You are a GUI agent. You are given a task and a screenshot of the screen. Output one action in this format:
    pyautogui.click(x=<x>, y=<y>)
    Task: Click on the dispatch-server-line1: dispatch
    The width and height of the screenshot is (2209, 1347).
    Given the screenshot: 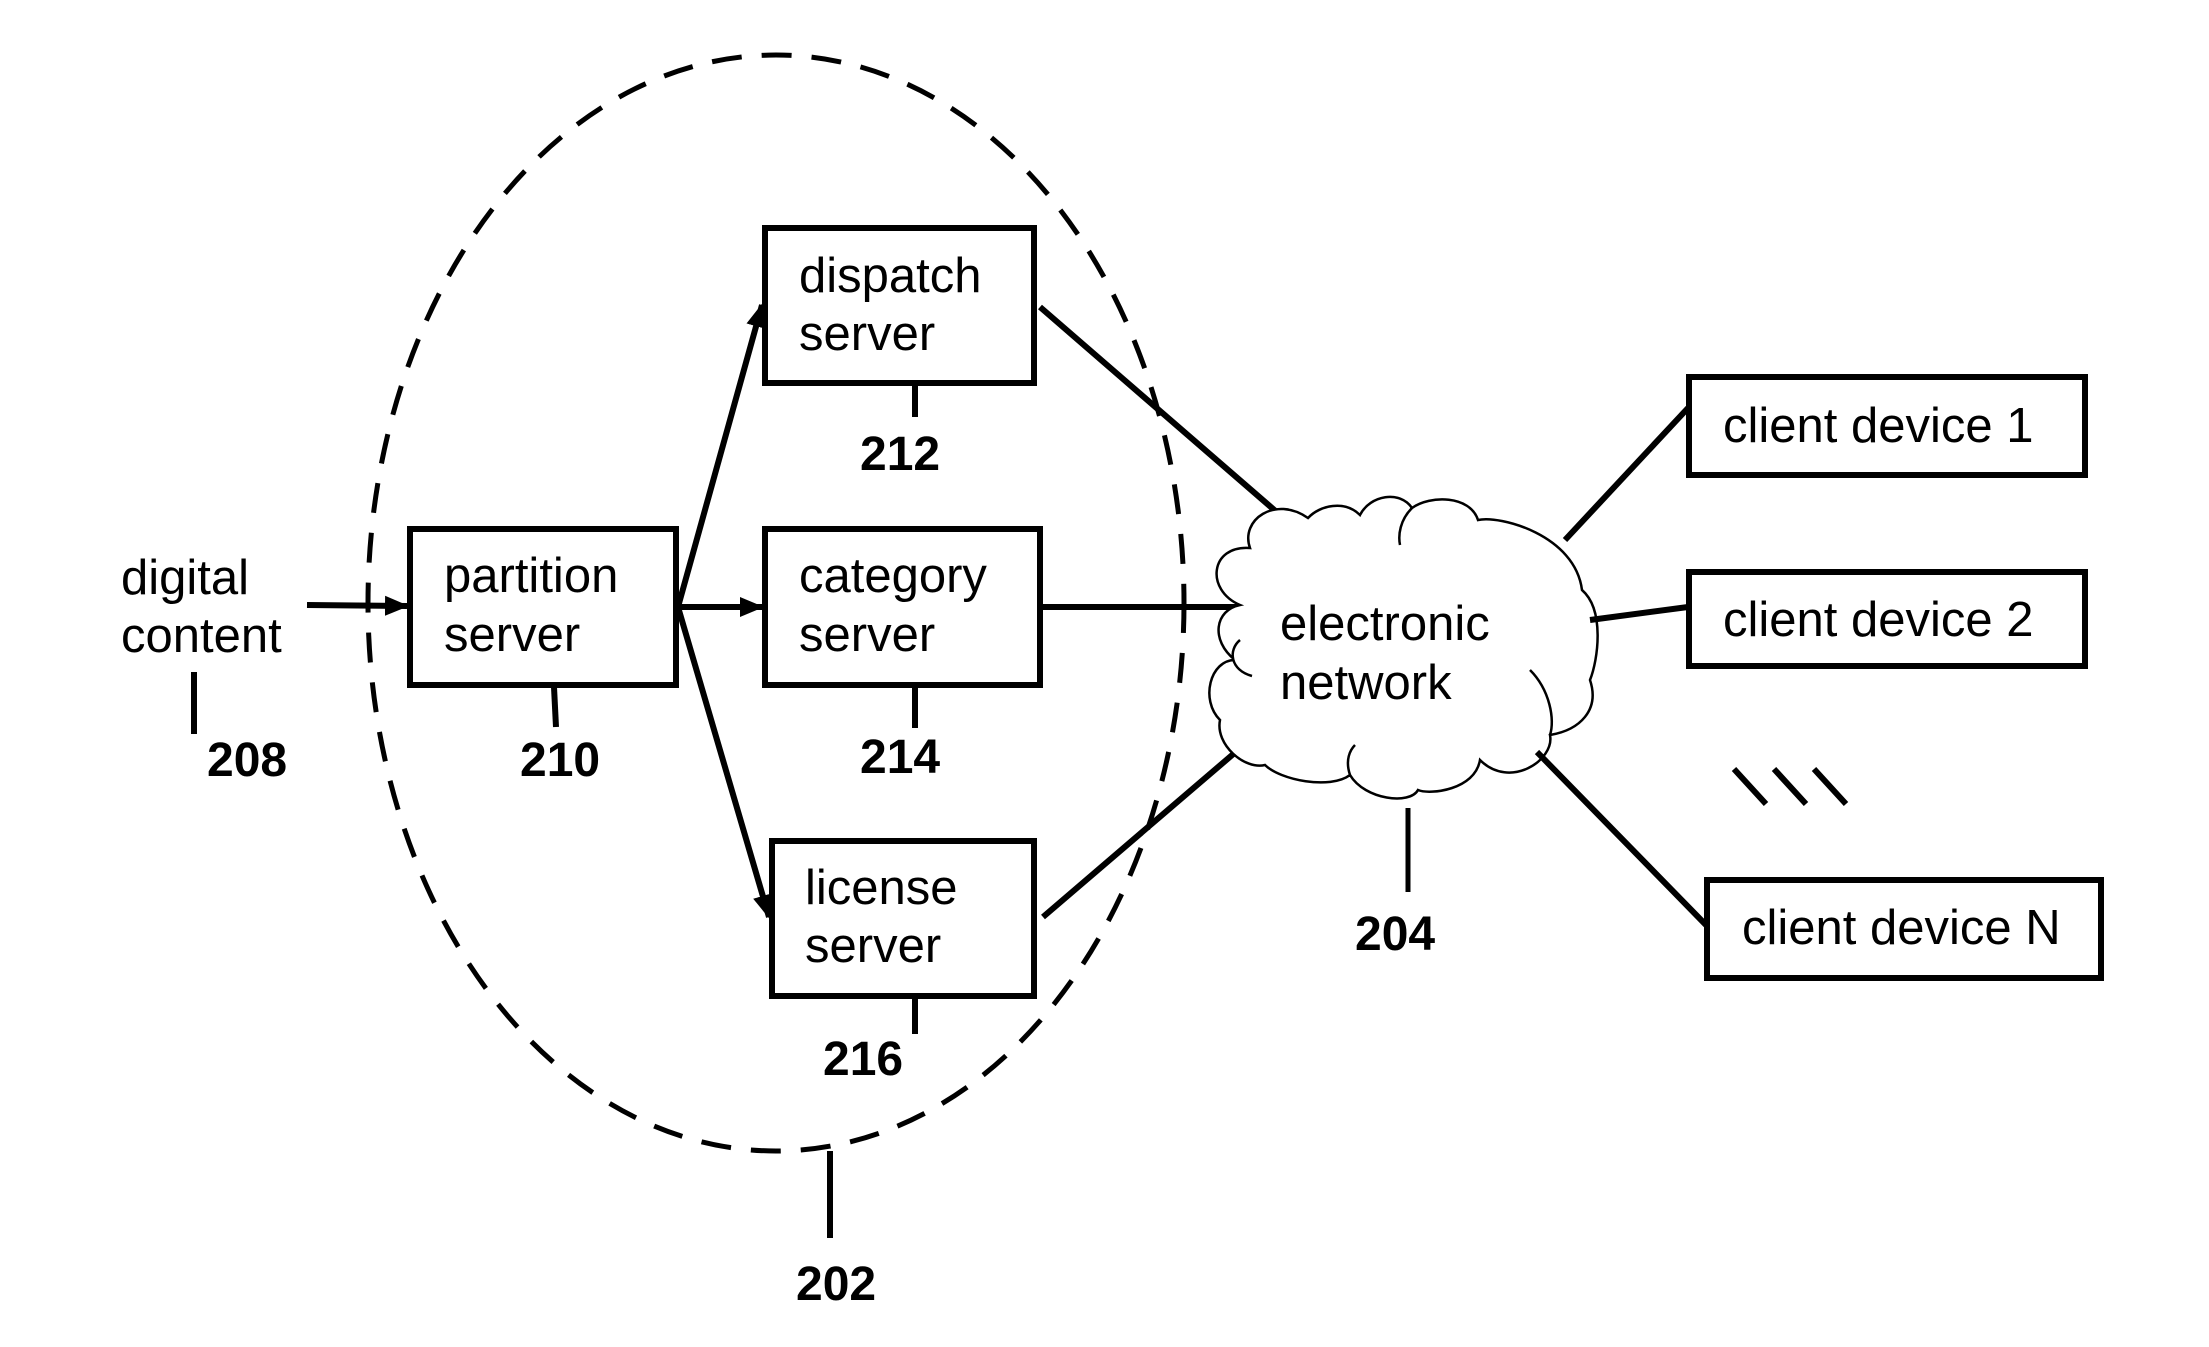 What is the action you would take?
    pyautogui.click(x=890, y=276)
    